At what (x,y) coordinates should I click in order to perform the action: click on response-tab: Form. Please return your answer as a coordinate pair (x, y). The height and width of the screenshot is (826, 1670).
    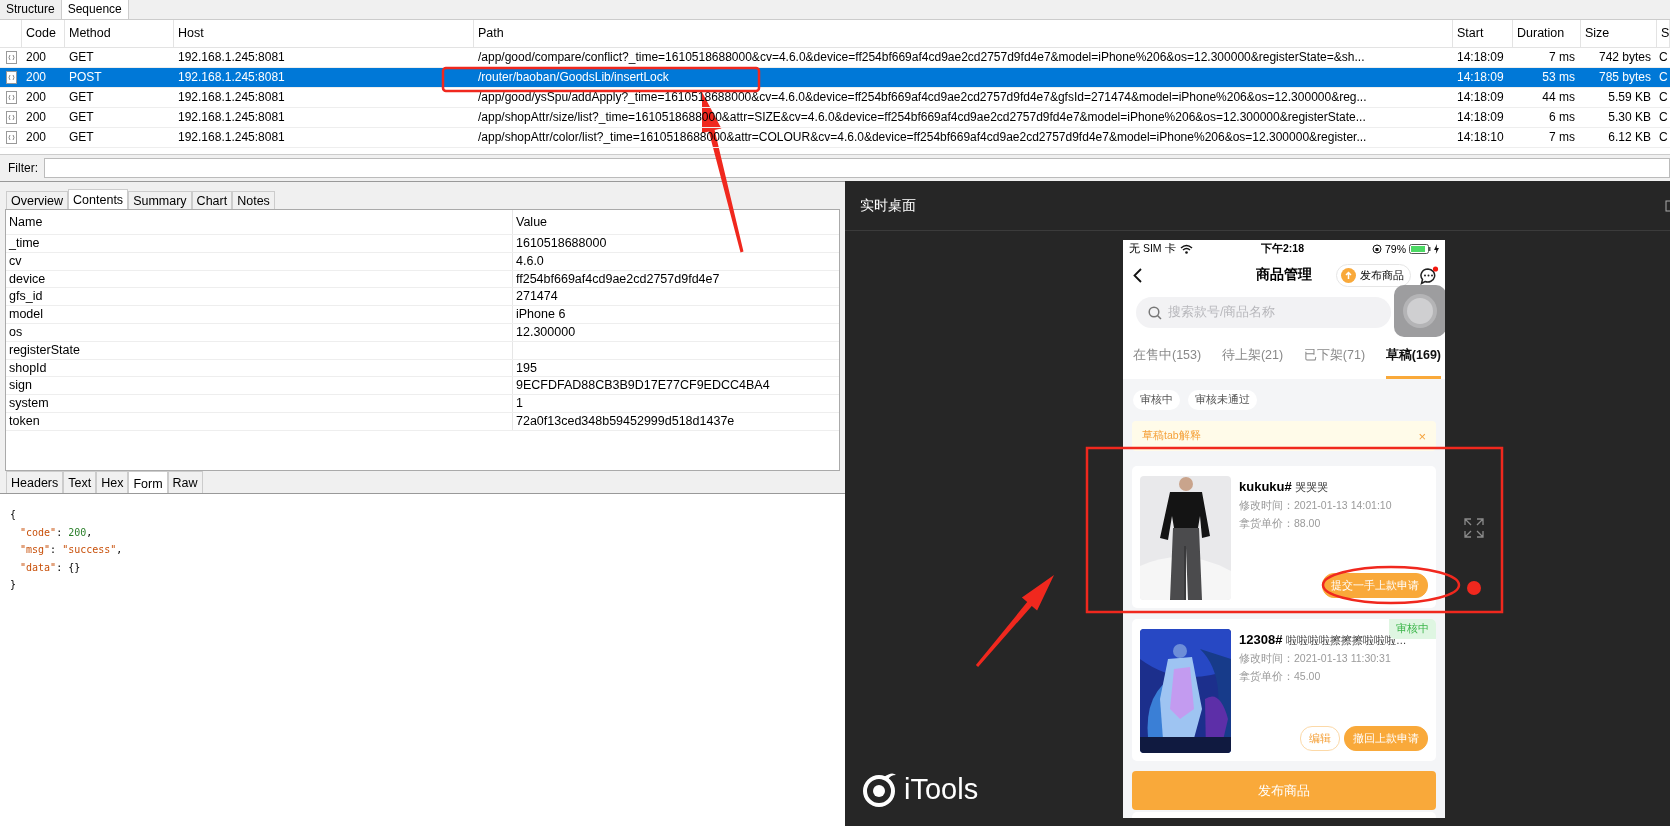
    Looking at the image, I should click on (148, 482).